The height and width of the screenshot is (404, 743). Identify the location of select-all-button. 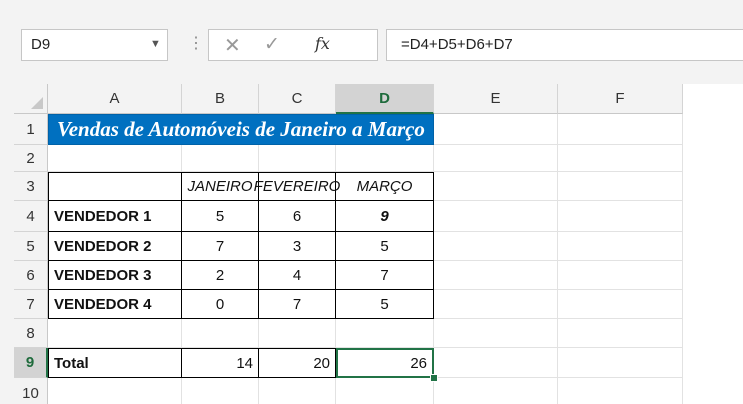
(31, 99).